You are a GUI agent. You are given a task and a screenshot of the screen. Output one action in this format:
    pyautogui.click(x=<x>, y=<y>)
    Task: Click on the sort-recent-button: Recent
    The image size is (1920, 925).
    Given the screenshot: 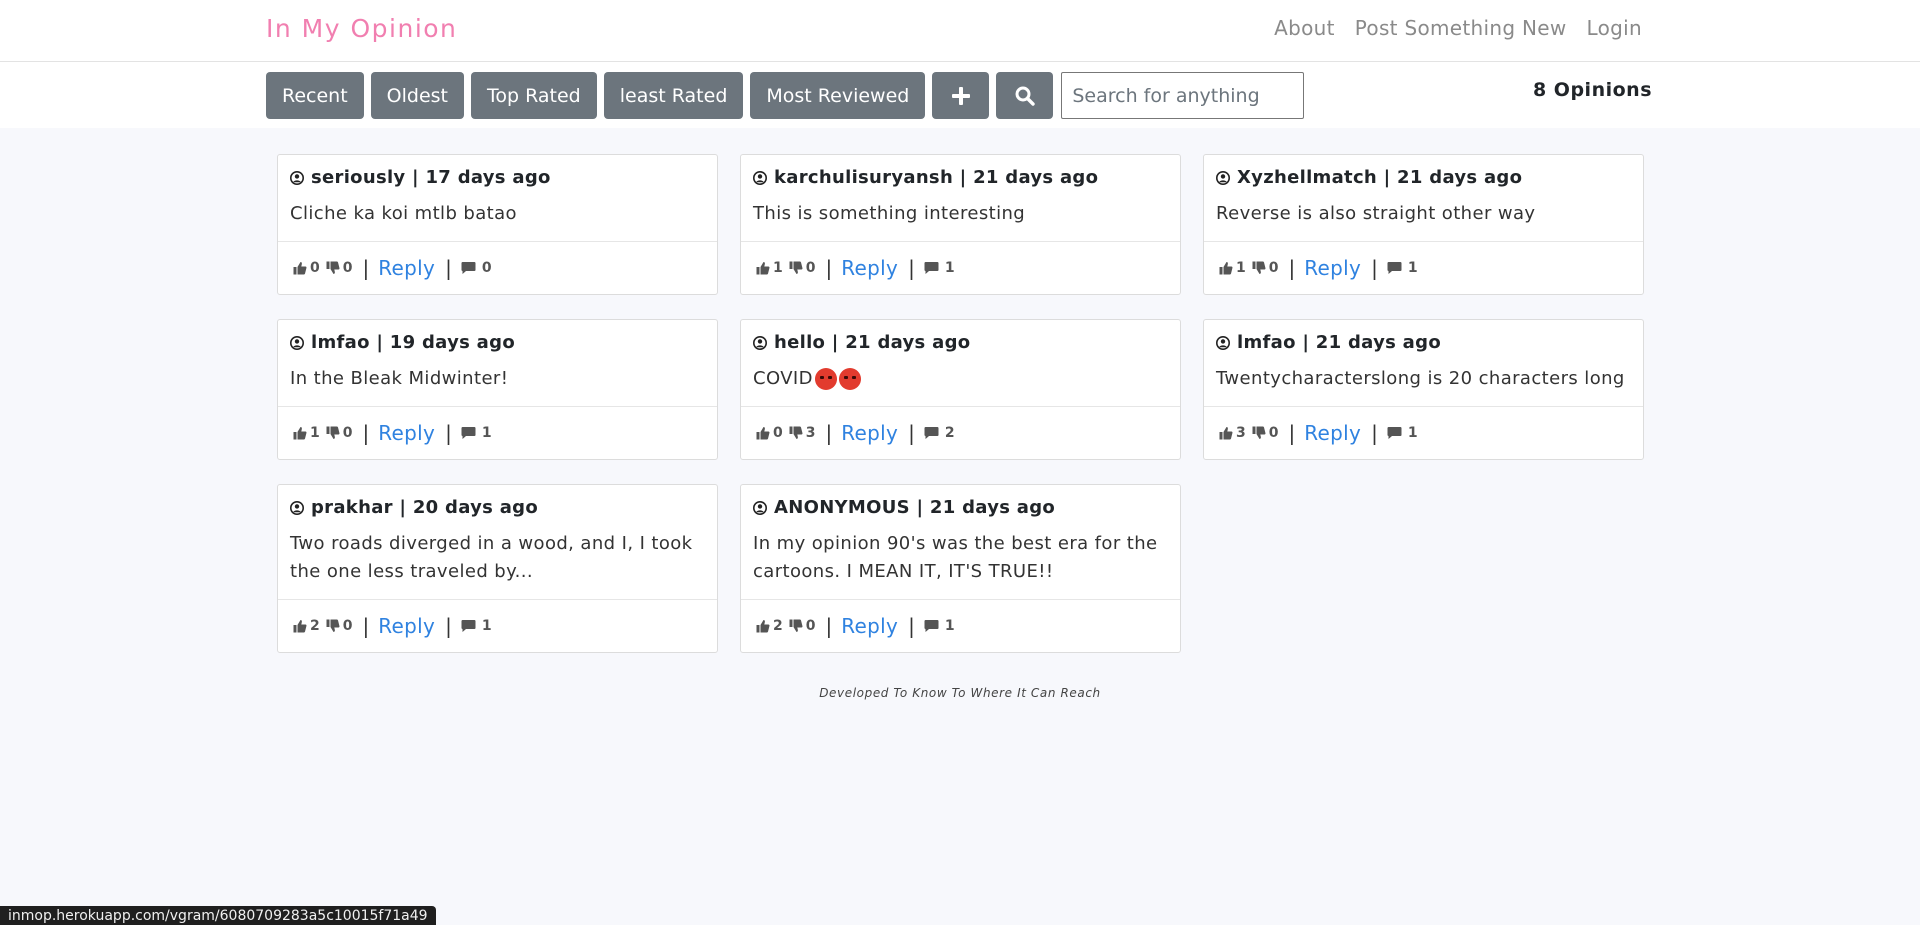 What is the action you would take?
    pyautogui.click(x=315, y=95)
    